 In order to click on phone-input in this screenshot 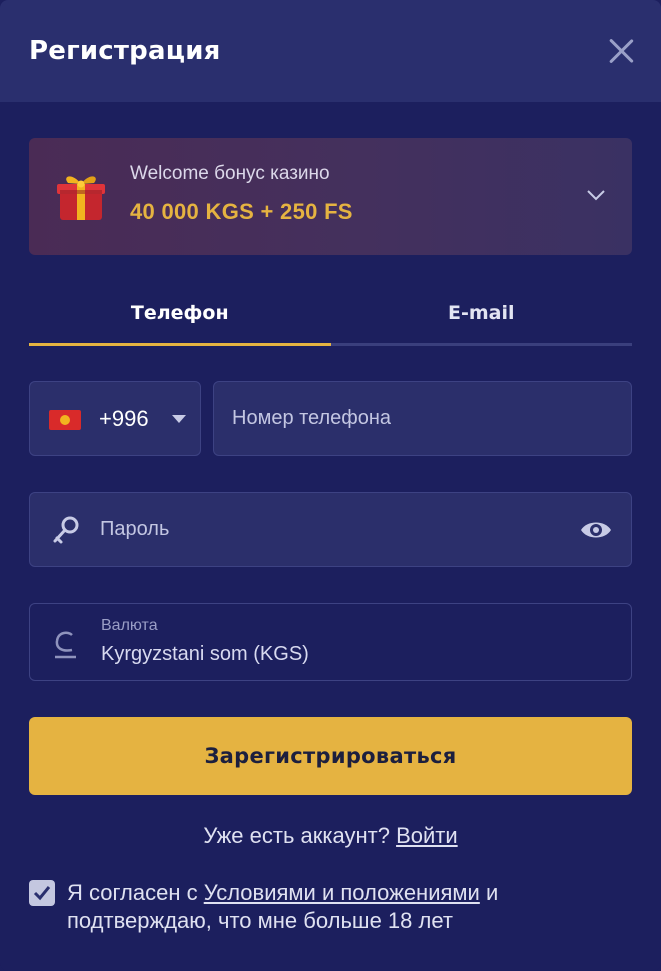, I will do `click(422, 418)`.